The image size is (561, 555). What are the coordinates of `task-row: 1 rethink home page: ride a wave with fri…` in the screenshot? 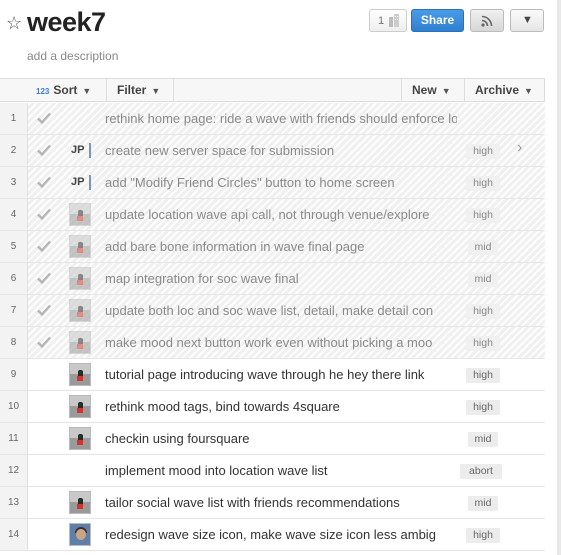 It's located at (272, 119).